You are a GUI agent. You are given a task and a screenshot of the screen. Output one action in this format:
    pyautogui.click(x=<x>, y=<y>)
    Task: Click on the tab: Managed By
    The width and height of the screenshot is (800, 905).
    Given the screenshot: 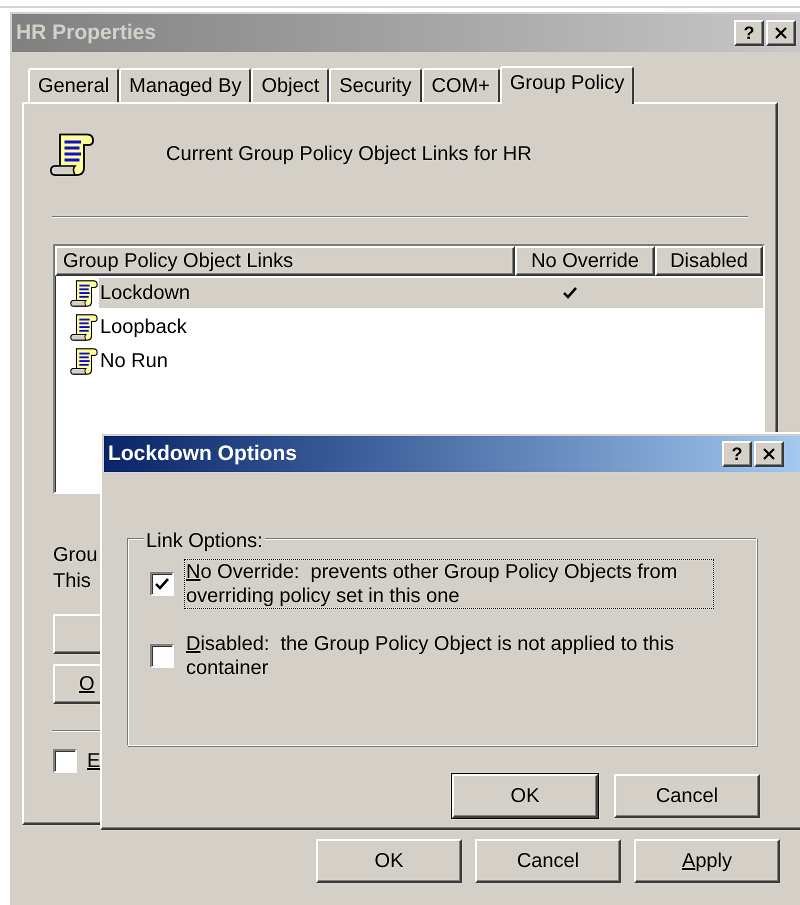 What is the action you would take?
    pyautogui.click(x=185, y=85)
    